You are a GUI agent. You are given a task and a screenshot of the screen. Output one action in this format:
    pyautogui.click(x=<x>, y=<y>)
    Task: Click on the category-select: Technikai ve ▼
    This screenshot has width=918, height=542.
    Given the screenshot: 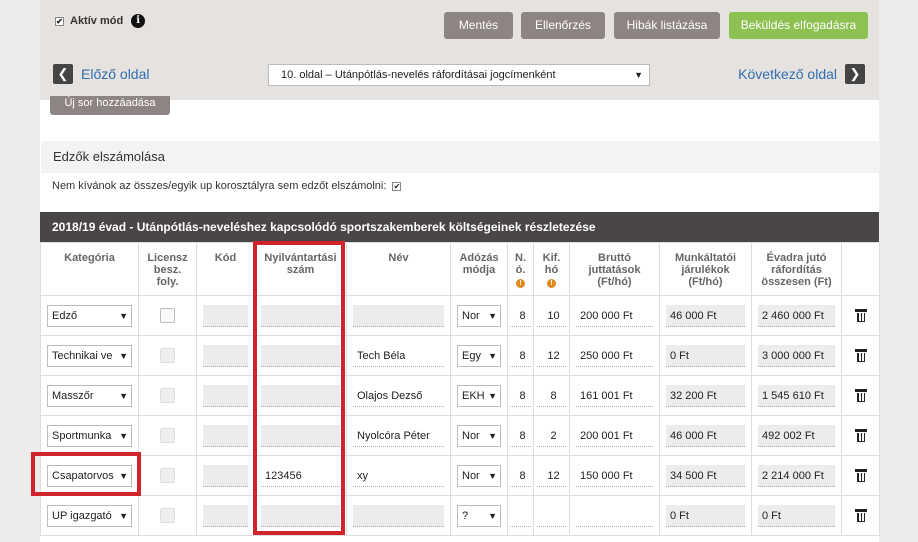 What is the action you would take?
    pyautogui.click(x=89, y=355)
    